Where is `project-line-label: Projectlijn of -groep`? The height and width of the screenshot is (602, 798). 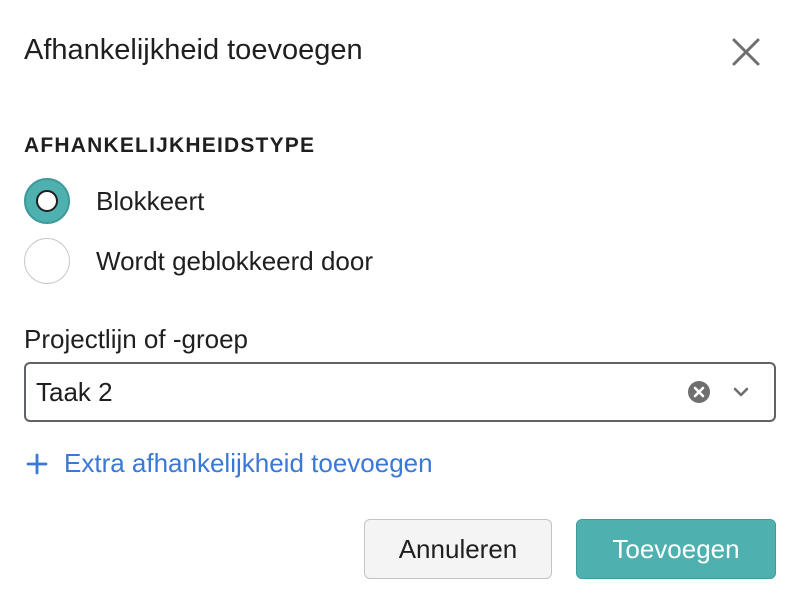 project-line-label: Projectlijn of -groep is located at coordinates (136, 339).